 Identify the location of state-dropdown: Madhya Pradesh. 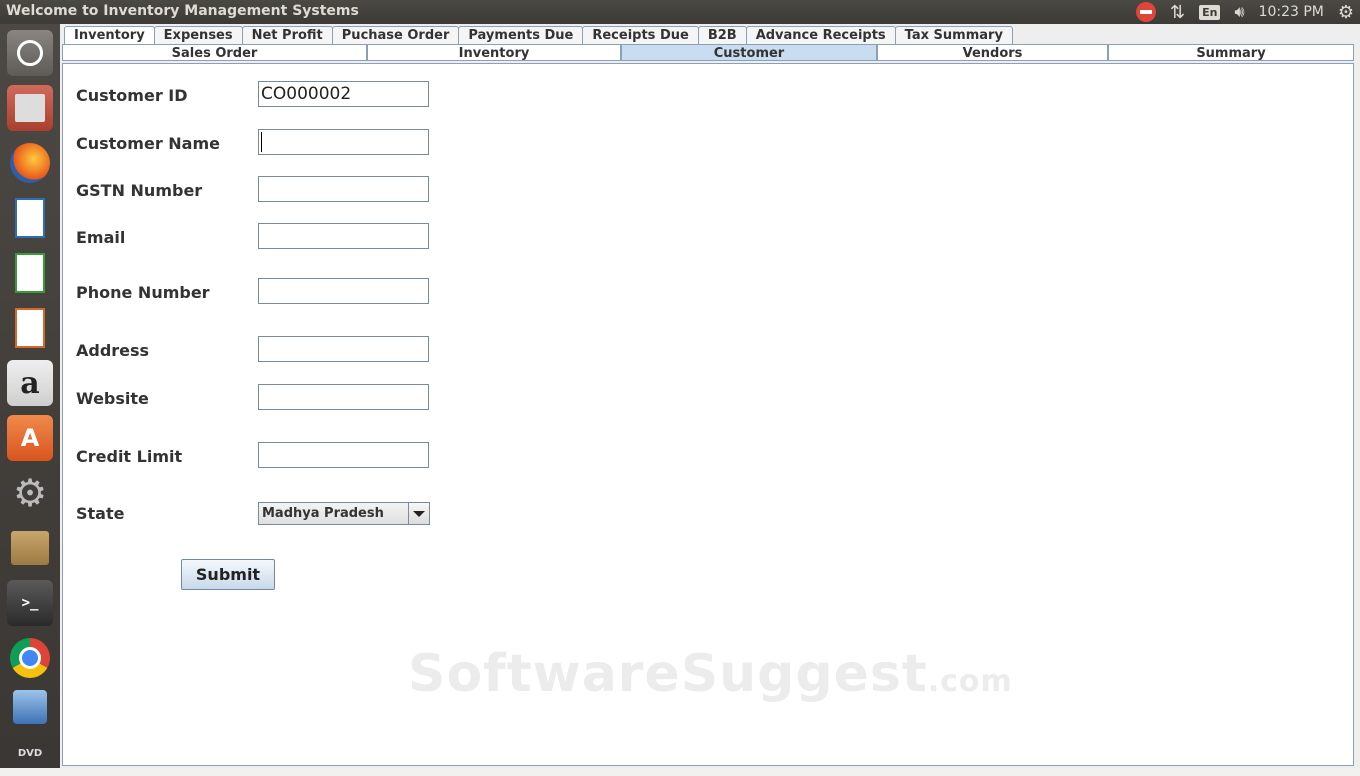
(344, 513).